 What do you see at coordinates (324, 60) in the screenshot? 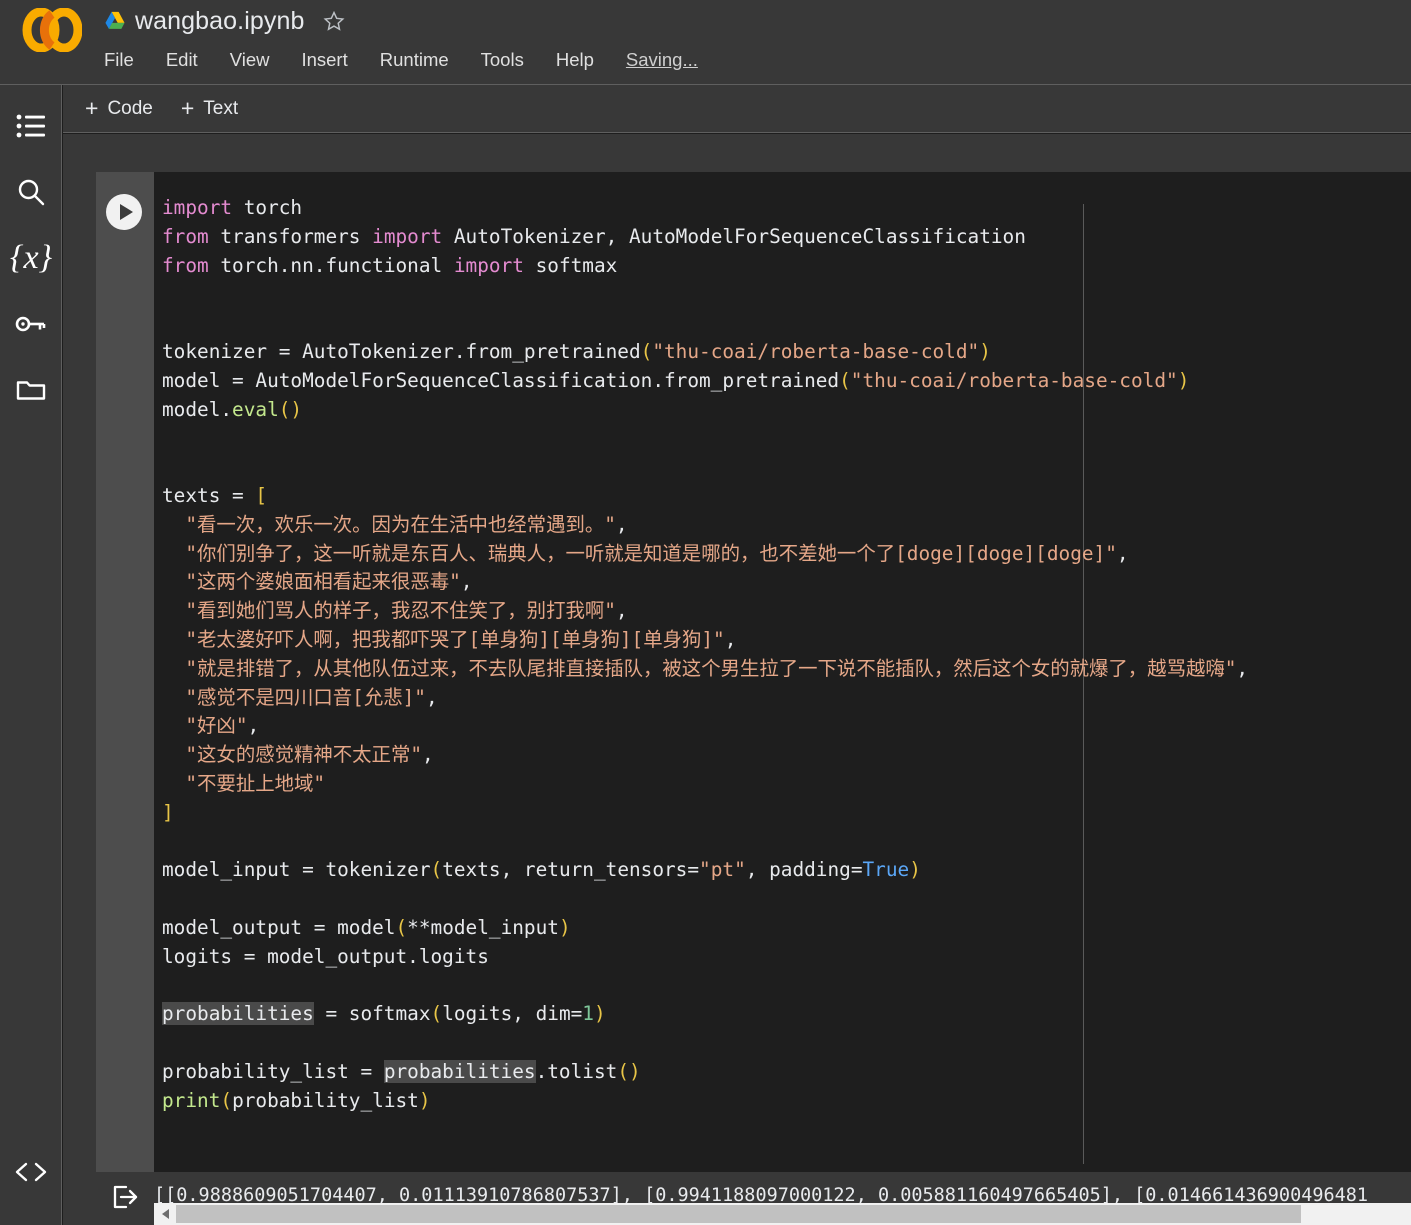
I see `menu-insert: Insert` at bounding box center [324, 60].